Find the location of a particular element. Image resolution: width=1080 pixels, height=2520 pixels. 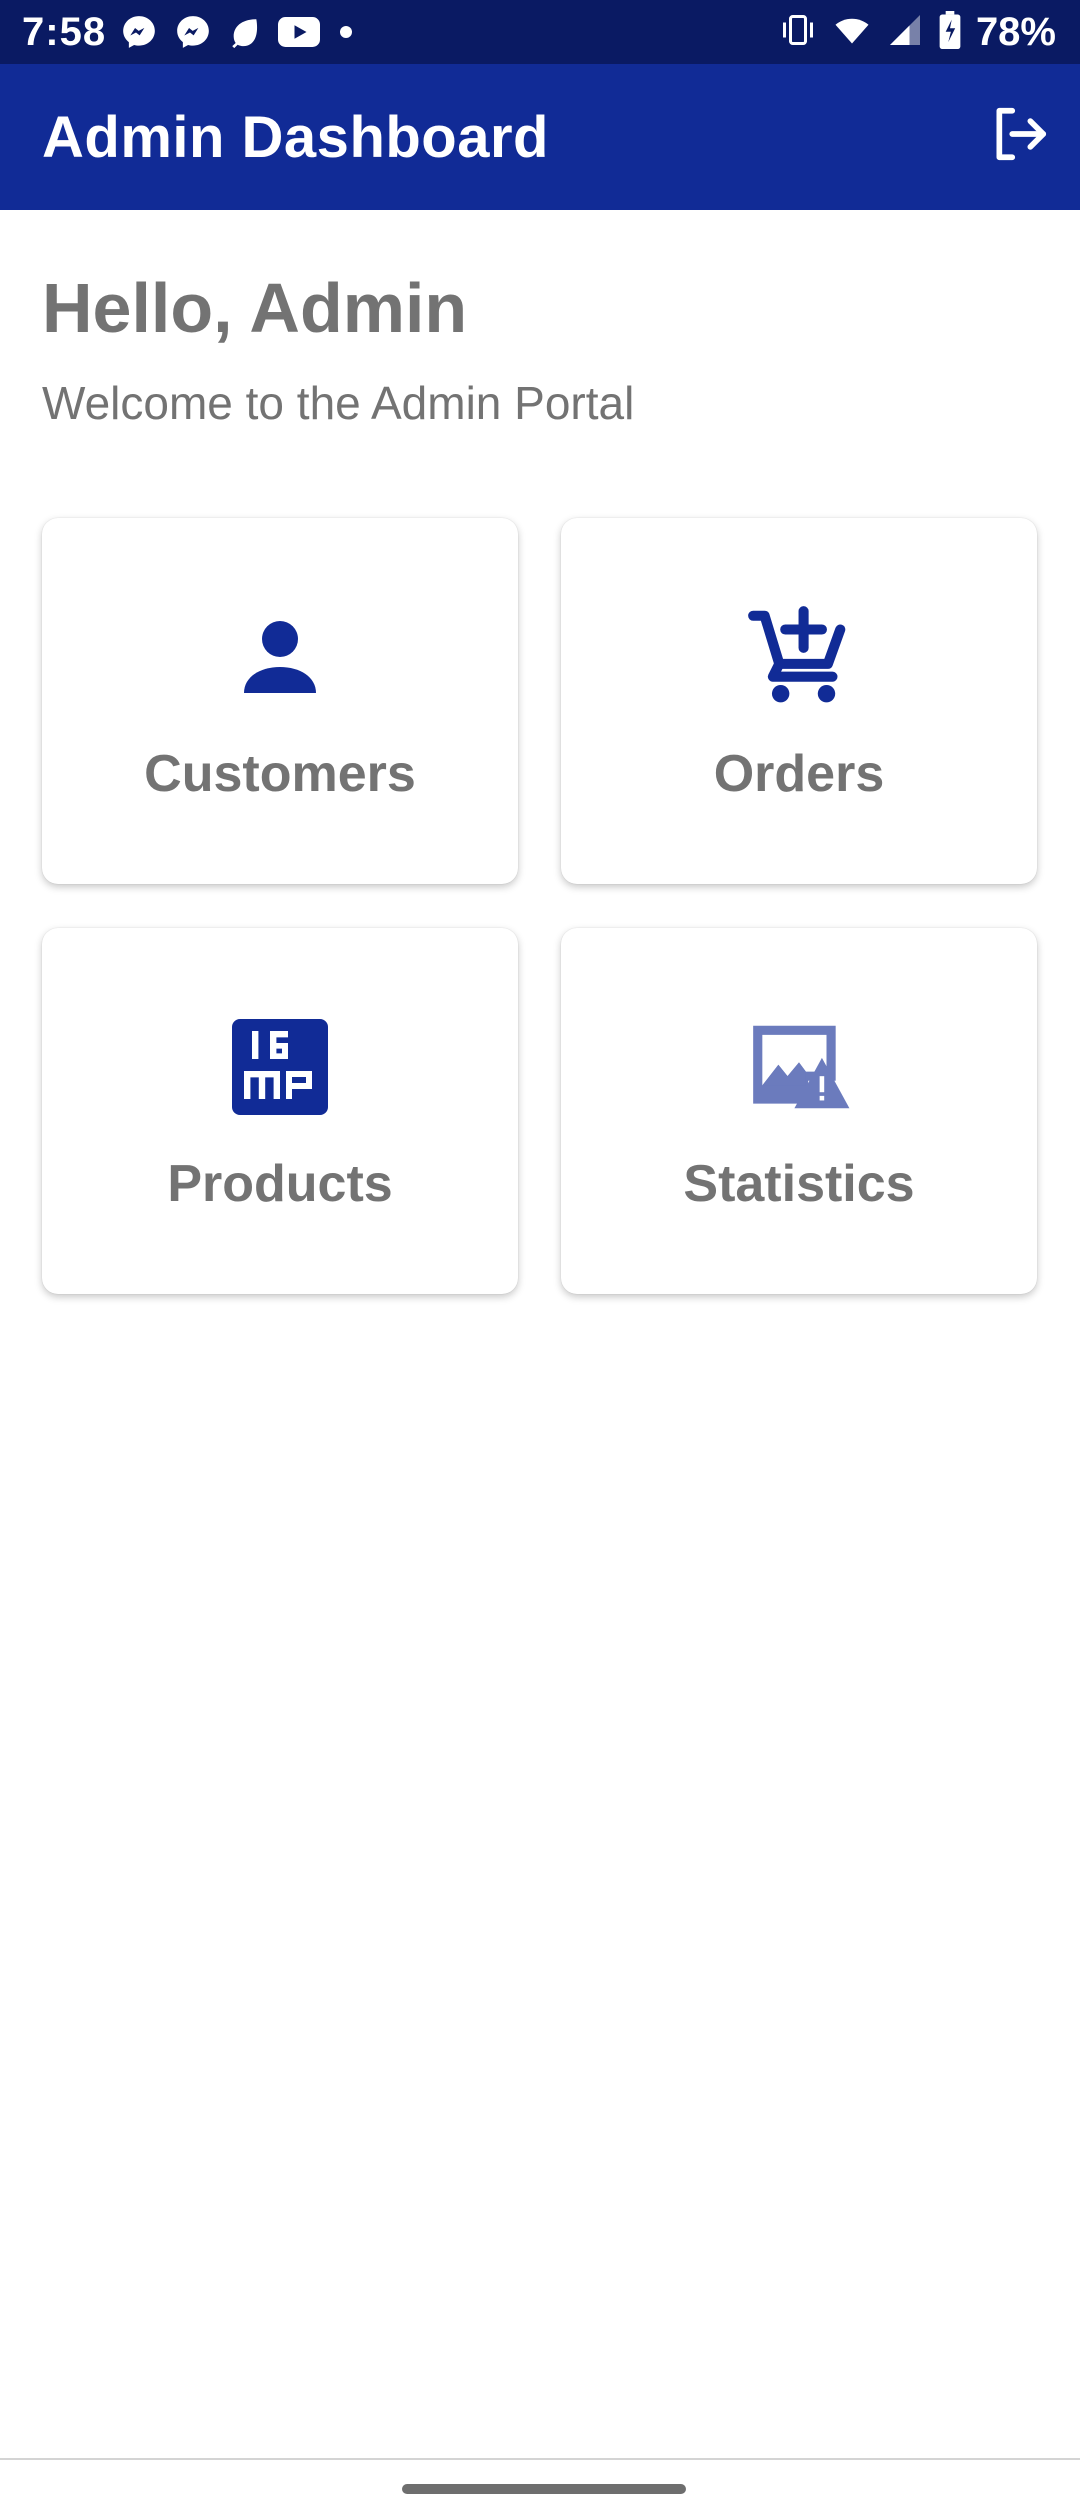

wifi-icon is located at coordinates (852, 32).